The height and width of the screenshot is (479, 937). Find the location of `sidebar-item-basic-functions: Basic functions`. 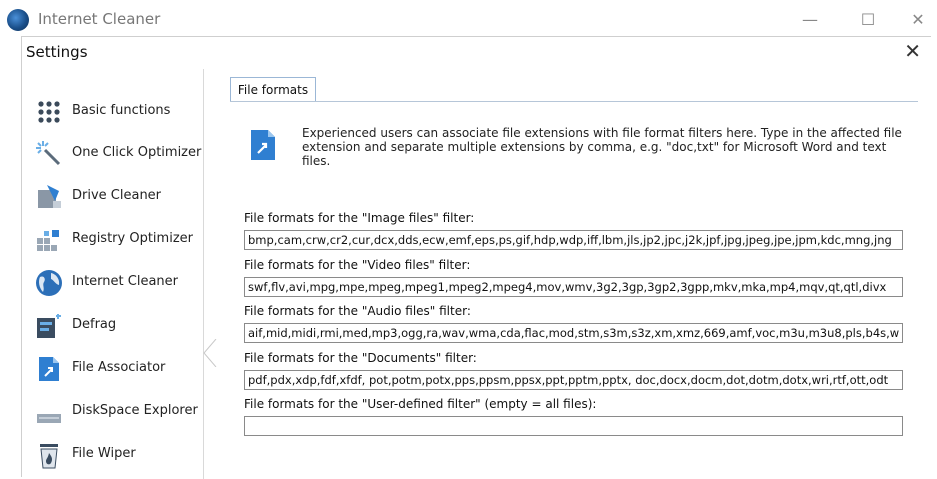

sidebar-item-basic-functions: Basic functions is located at coordinates (112, 112).